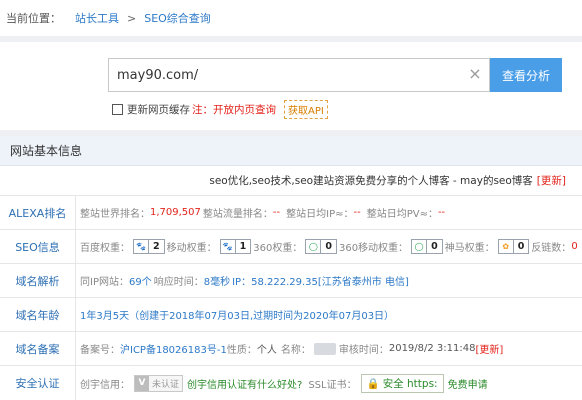  I want to click on shenma-icon: ✿, so click(505, 246).